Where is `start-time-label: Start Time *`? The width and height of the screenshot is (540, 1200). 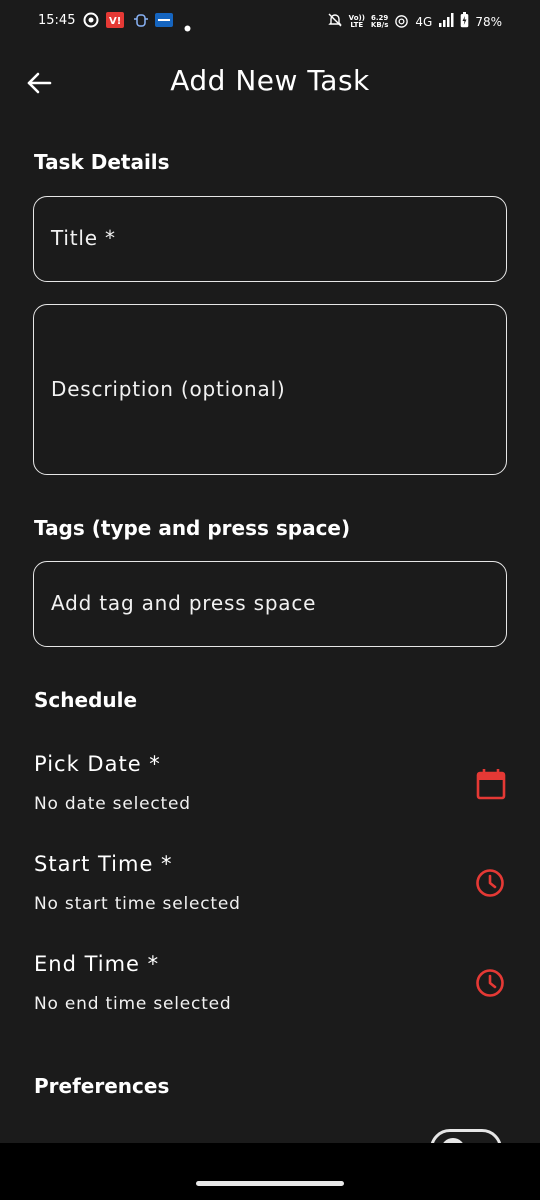 start-time-label: Start Time * is located at coordinates (103, 864).